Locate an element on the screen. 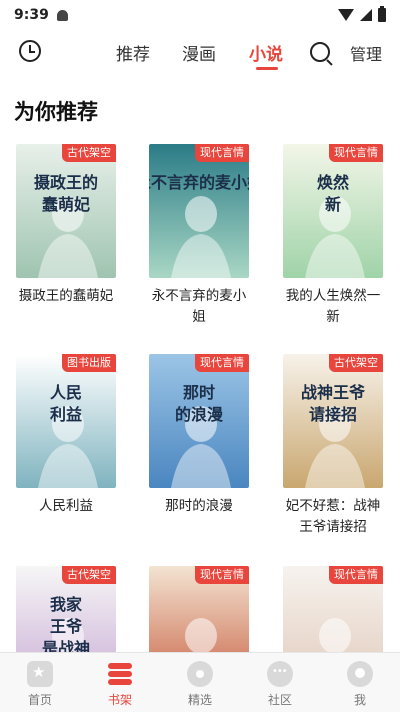 The width and height of the screenshot is (400, 712). cover-title-text: 焕然 is located at coordinates (333, 182).